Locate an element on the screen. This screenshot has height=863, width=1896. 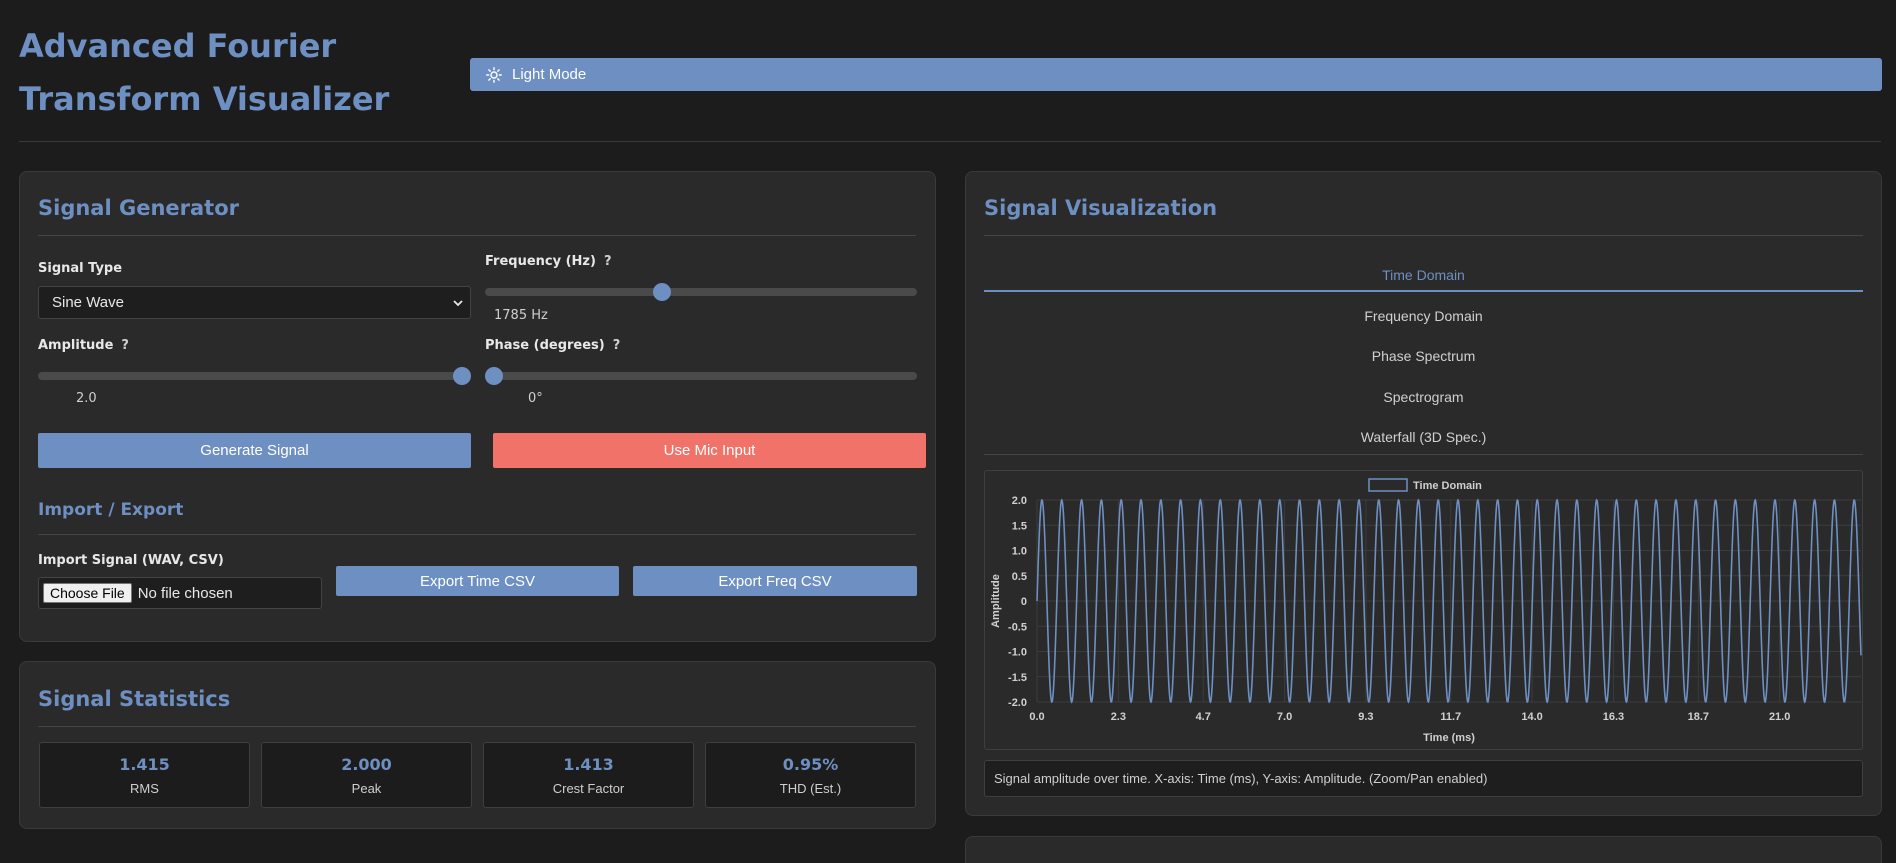
x-tick-label: 9.3 is located at coordinates (1365, 717).